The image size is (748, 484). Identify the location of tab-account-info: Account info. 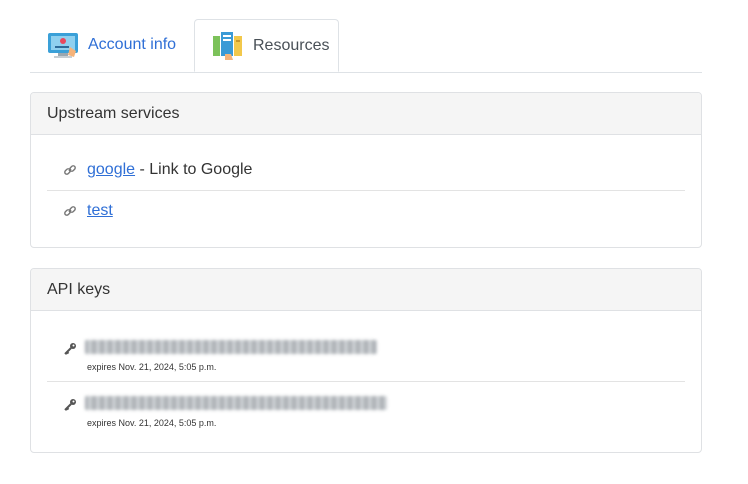
(111, 45).